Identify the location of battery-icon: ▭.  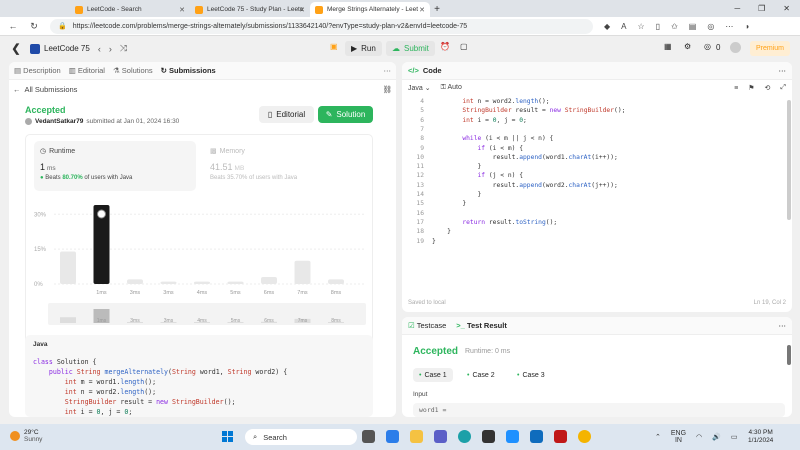
(734, 437).